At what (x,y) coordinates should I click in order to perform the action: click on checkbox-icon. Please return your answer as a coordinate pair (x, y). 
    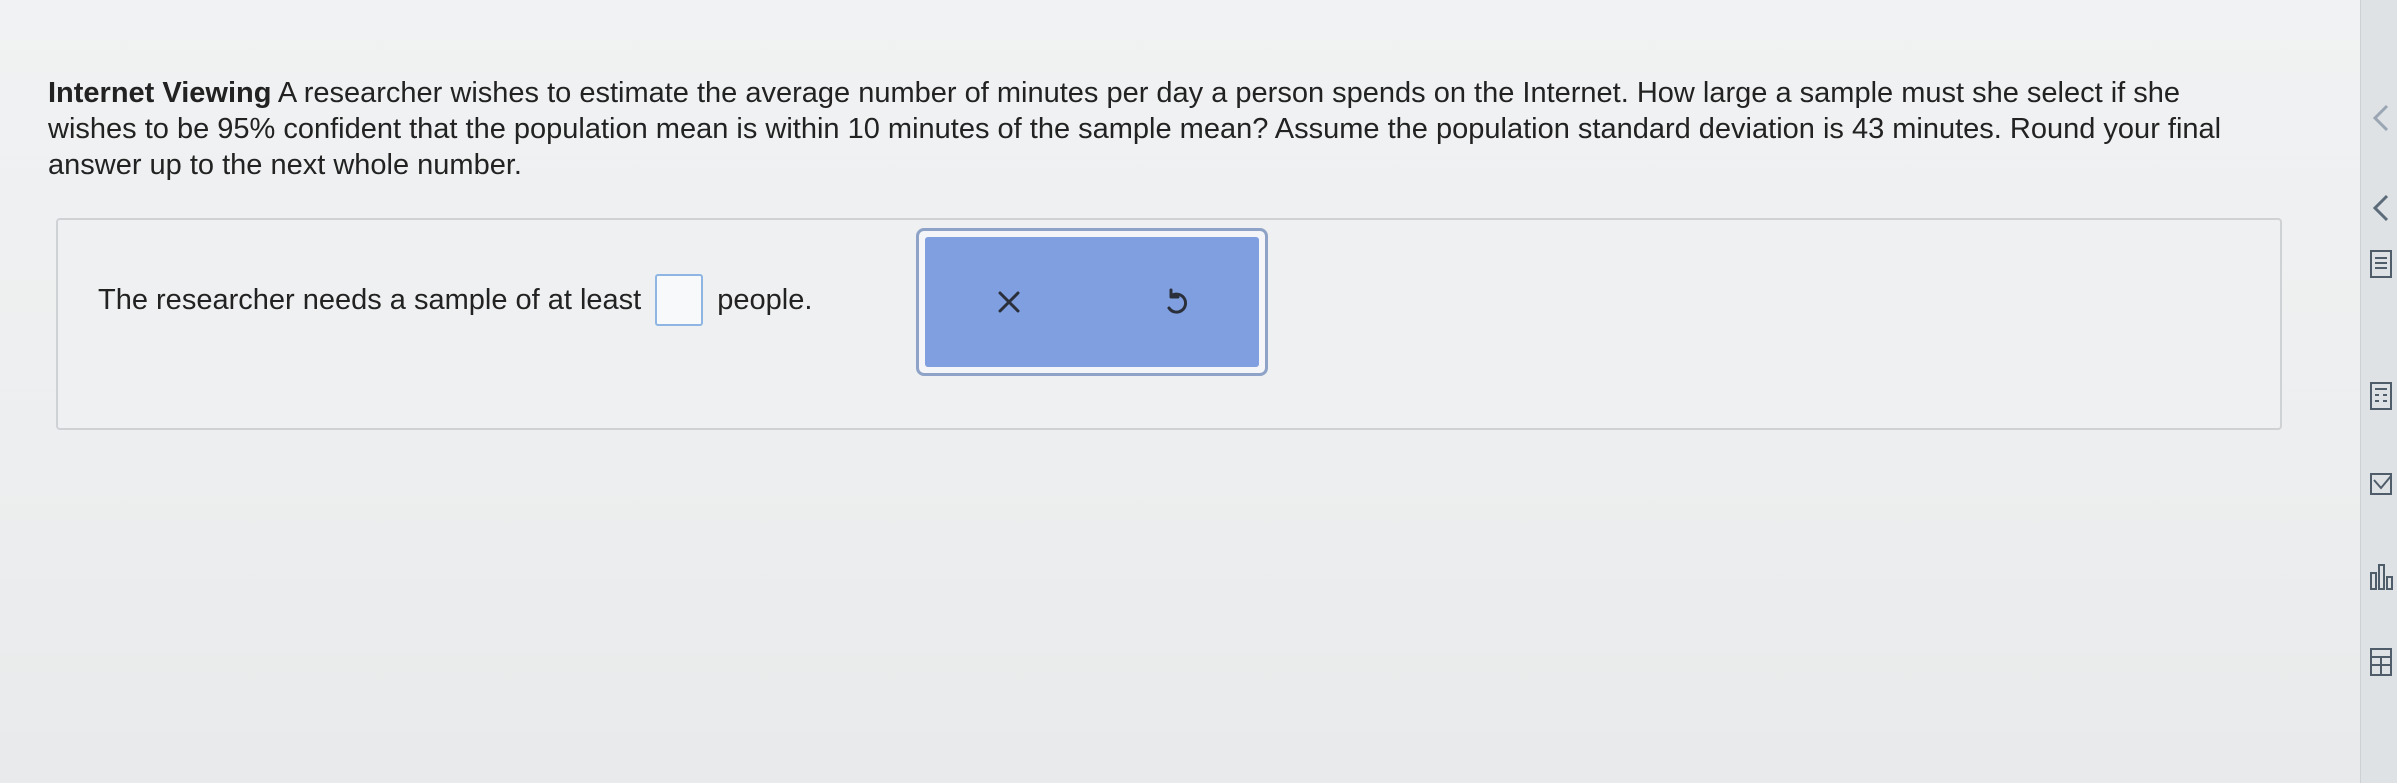
    Looking at the image, I should click on (2383, 484).